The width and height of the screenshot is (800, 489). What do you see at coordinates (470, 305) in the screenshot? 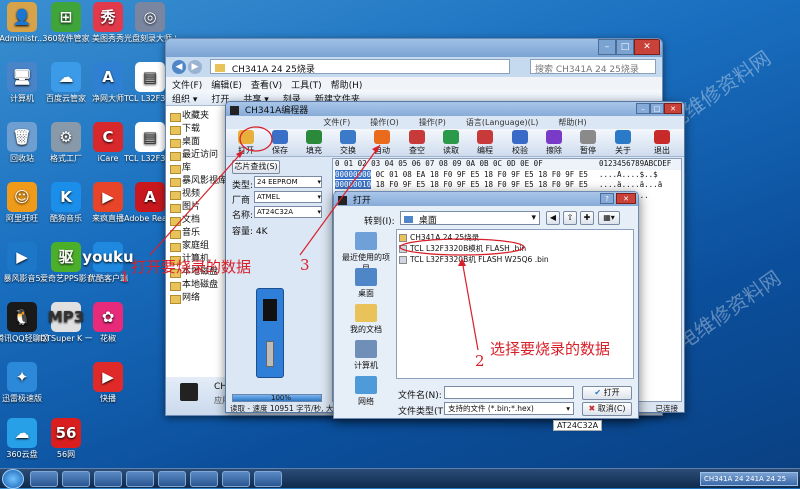
I see `arrow-to-file` at bounding box center [470, 305].